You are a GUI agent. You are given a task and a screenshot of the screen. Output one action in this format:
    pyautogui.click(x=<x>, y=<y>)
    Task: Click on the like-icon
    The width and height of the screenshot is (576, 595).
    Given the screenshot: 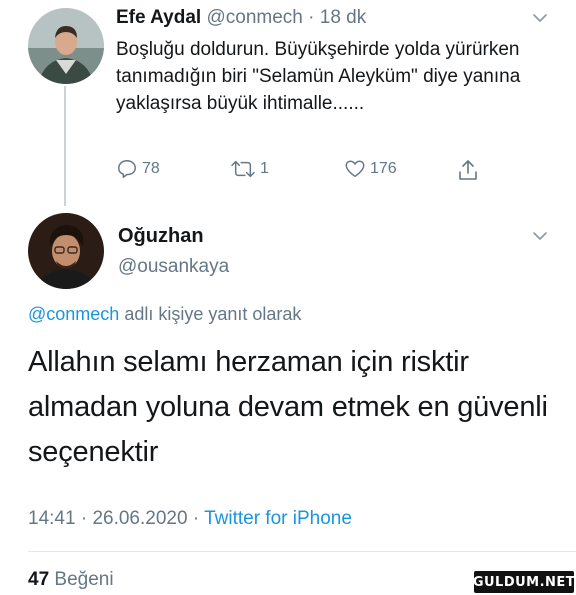 What is the action you would take?
    pyautogui.click(x=355, y=169)
    